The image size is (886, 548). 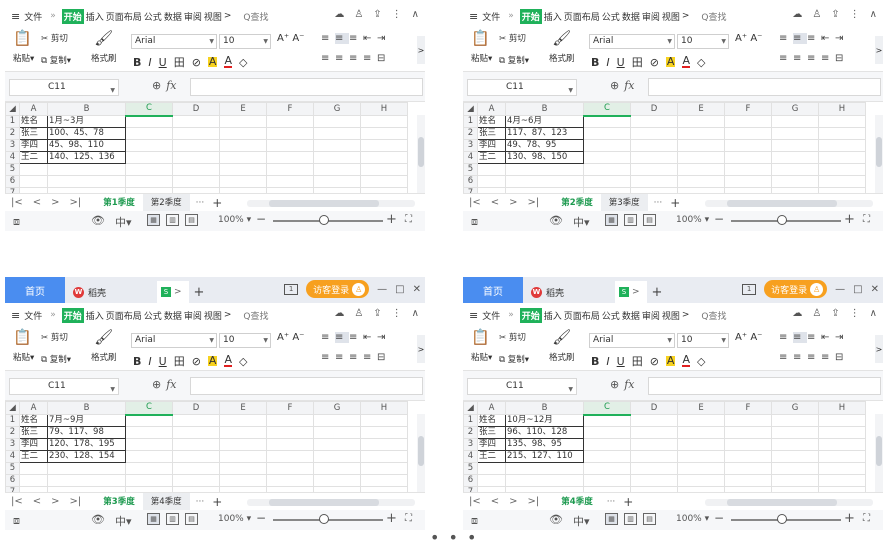 I want to click on cell-b3: 45、98、110, so click(x=86, y=145).